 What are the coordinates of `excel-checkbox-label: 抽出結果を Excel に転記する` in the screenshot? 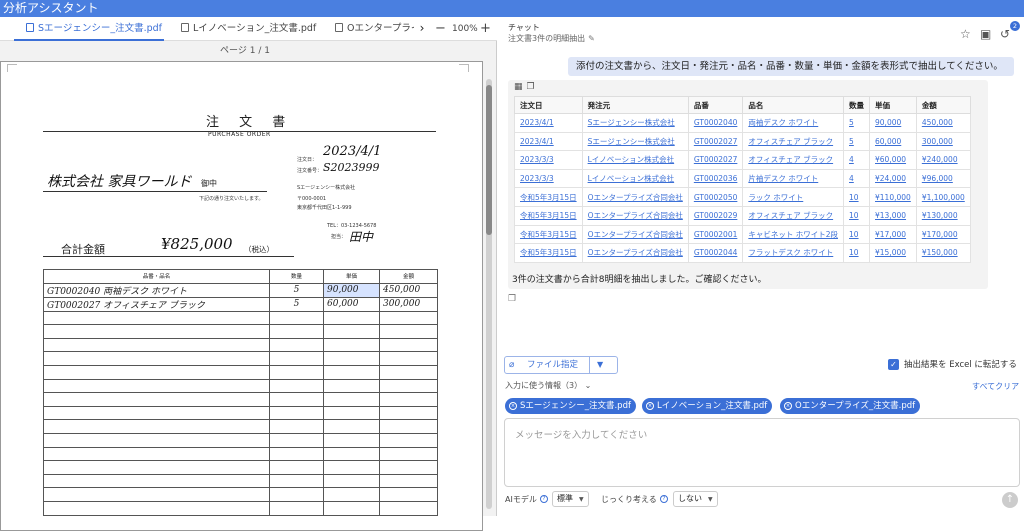 It's located at (960, 364).